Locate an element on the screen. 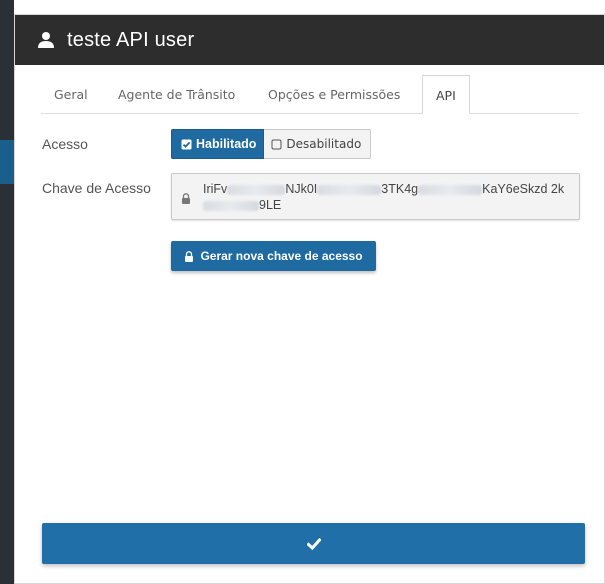  tab-api: API is located at coordinates (446, 94).